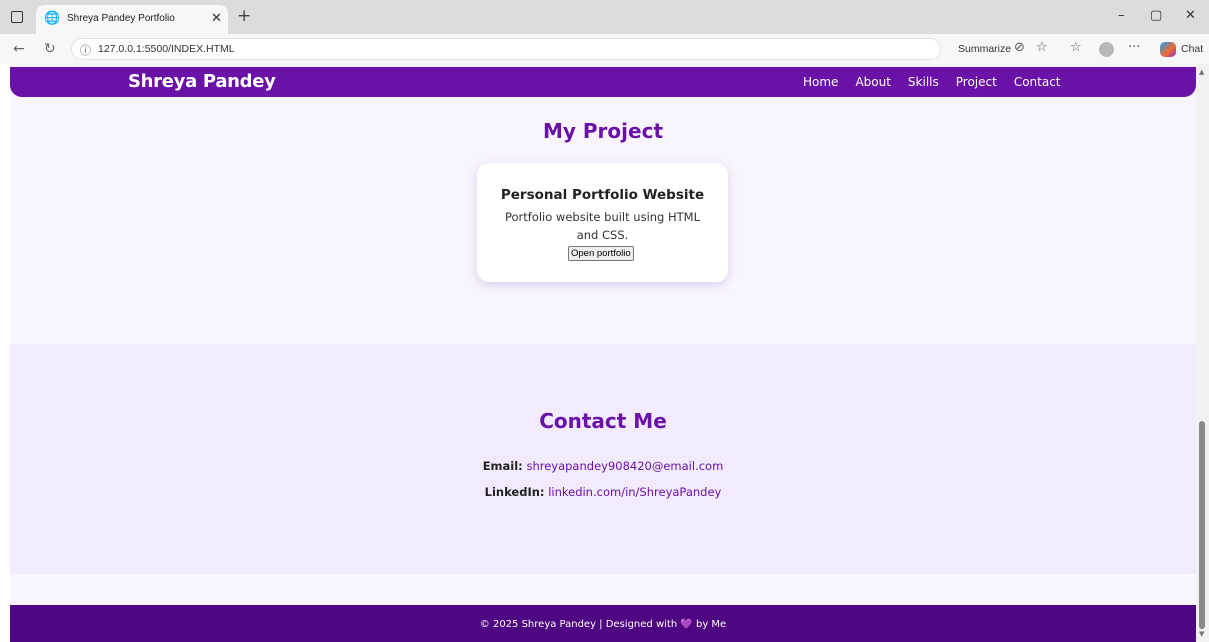 The image size is (1209, 642). What do you see at coordinates (601, 253) in the screenshot?
I see `open-portfolio-button: Open portfolio` at bounding box center [601, 253].